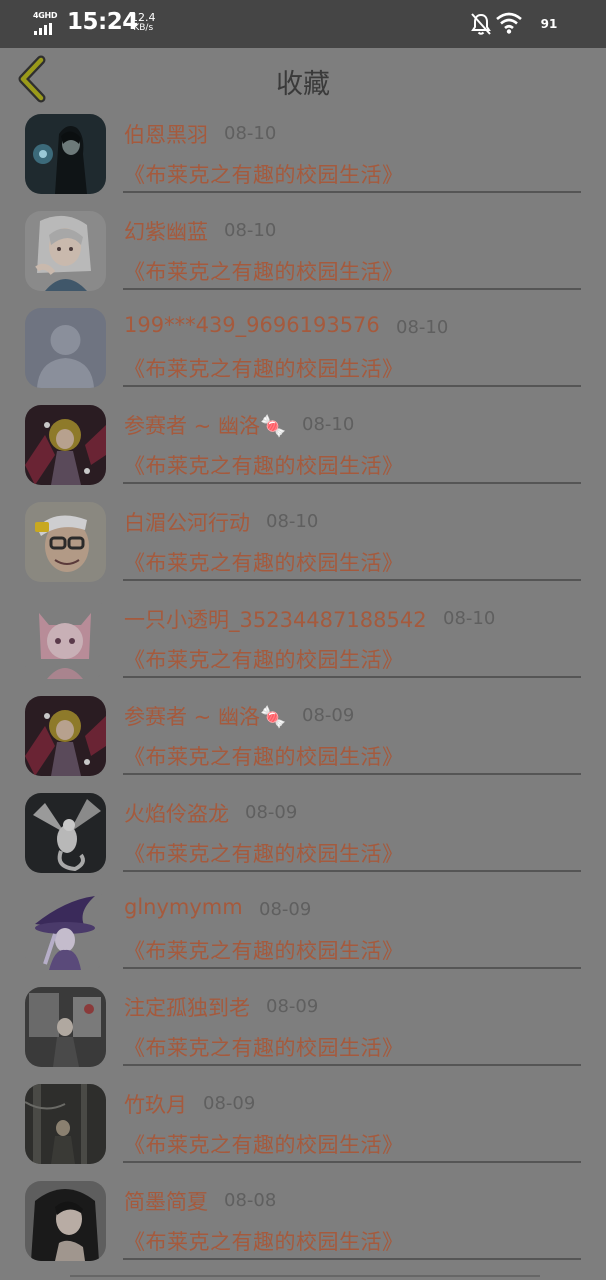  I want to click on list-item: 参赛者 ~ 幽洛🍬 08-10 《布莱克之有趣的校园生活》, so click(303, 453).